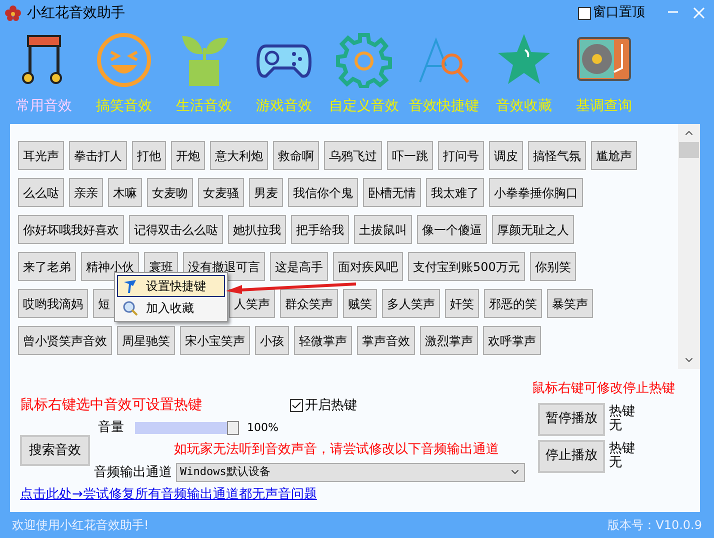  What do you see at coordinates (149, 155) in the screenshot?
I see `sound-button: 打他` at bounding box center [149, 155].